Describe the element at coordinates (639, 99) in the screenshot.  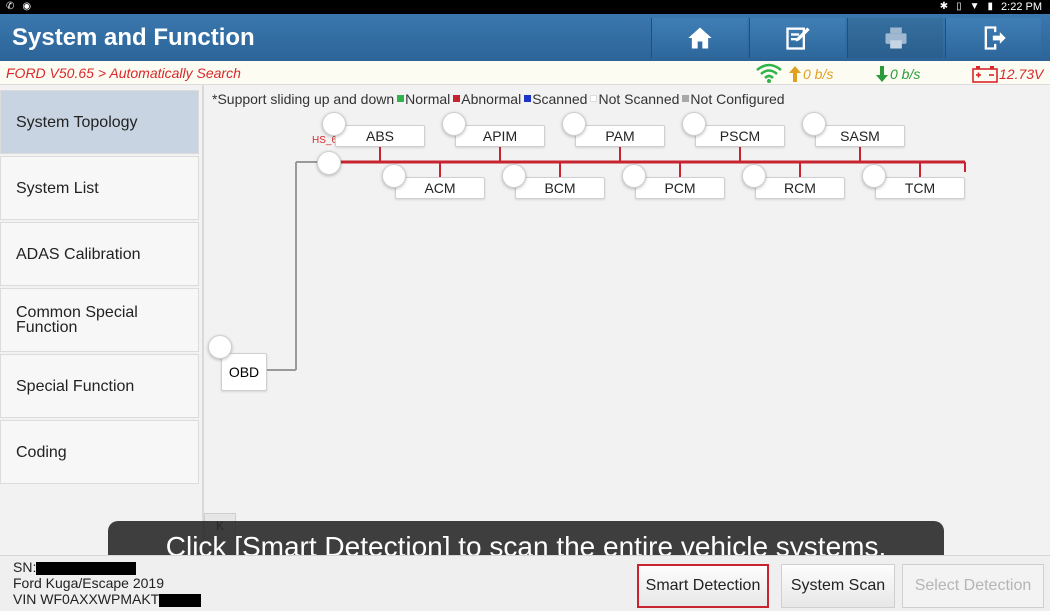
I see `legend-label-not-scanned: Not Scanned` at that location.